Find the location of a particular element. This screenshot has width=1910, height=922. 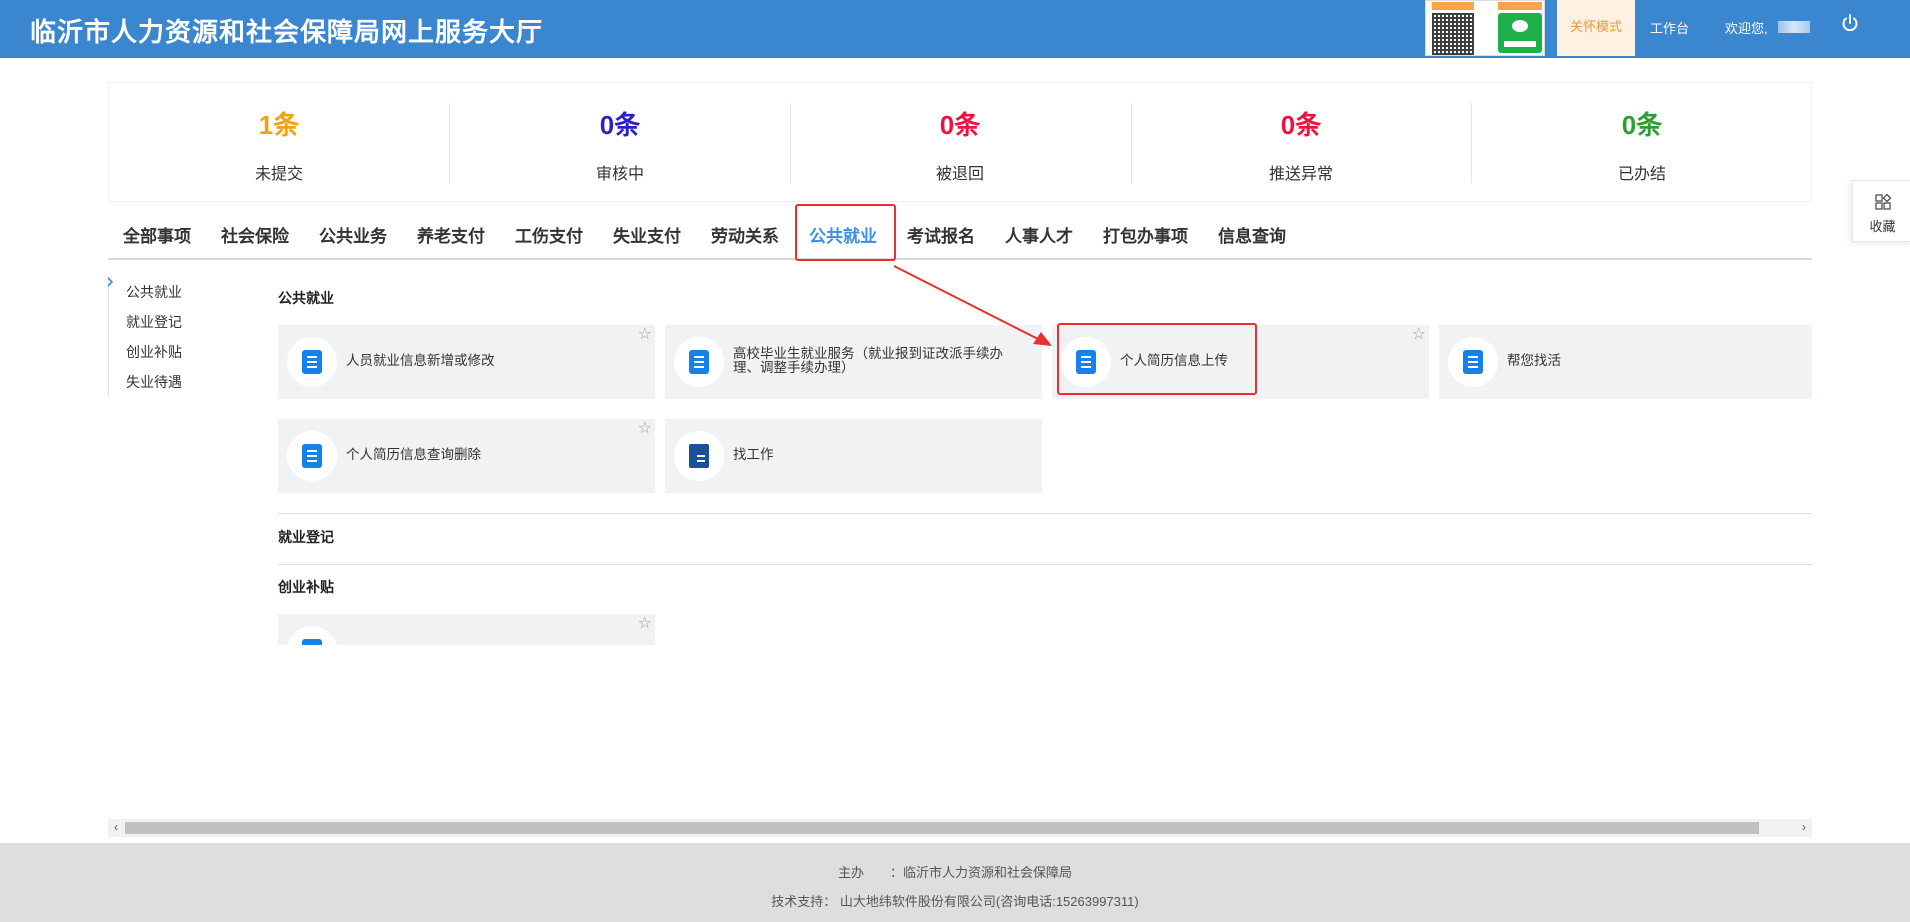

menu-item-startup-subsidy: 创业补贴 is located at coordinates (154, 352).